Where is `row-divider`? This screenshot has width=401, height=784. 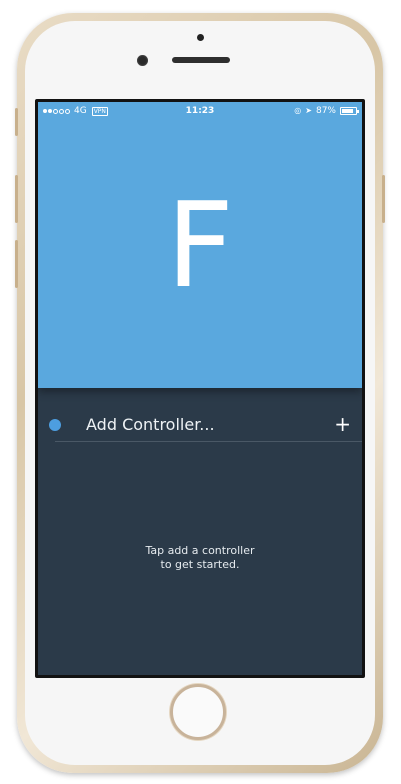 row-divider is located at coordinates (208, 441).